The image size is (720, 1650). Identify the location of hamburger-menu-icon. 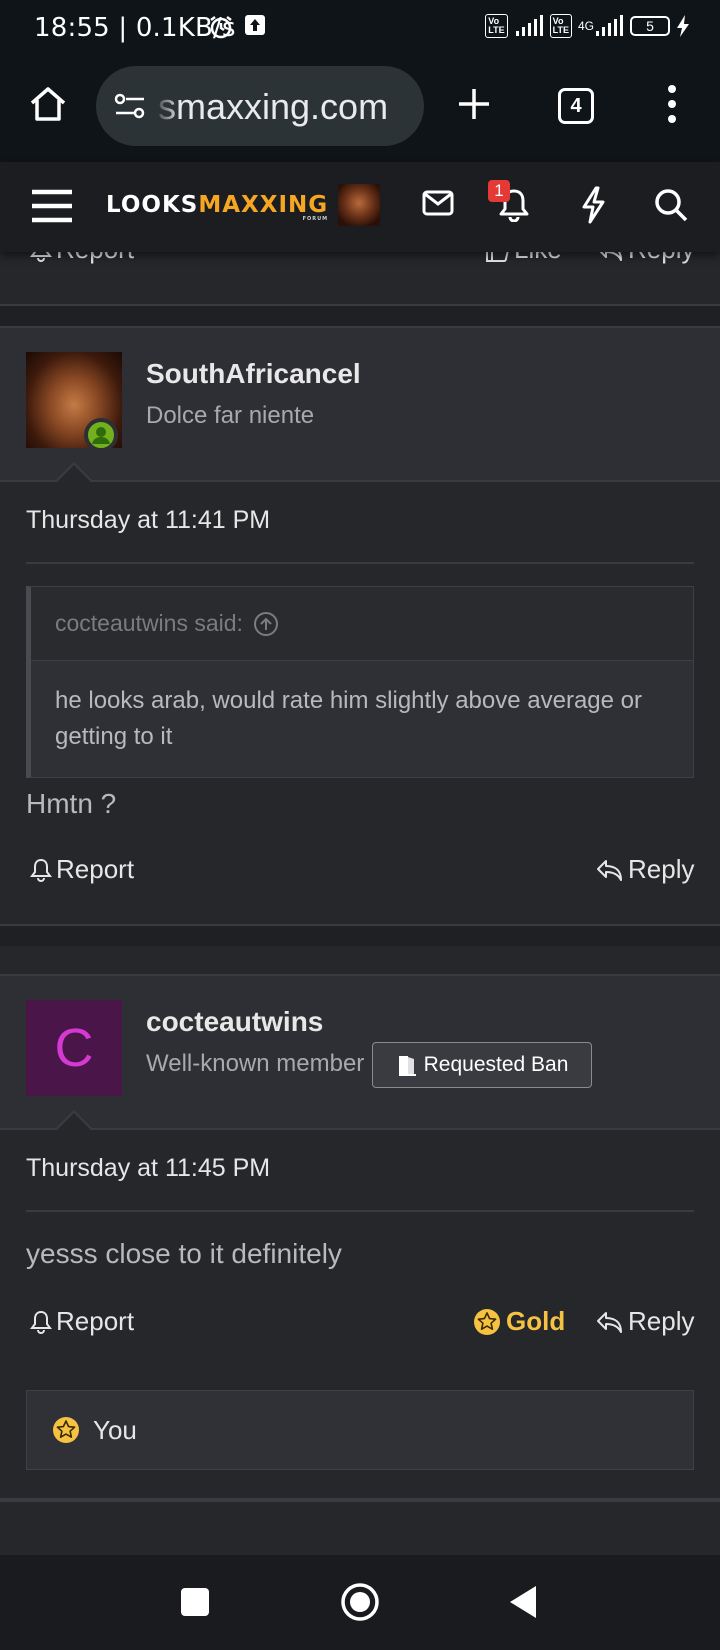
(52, 206).